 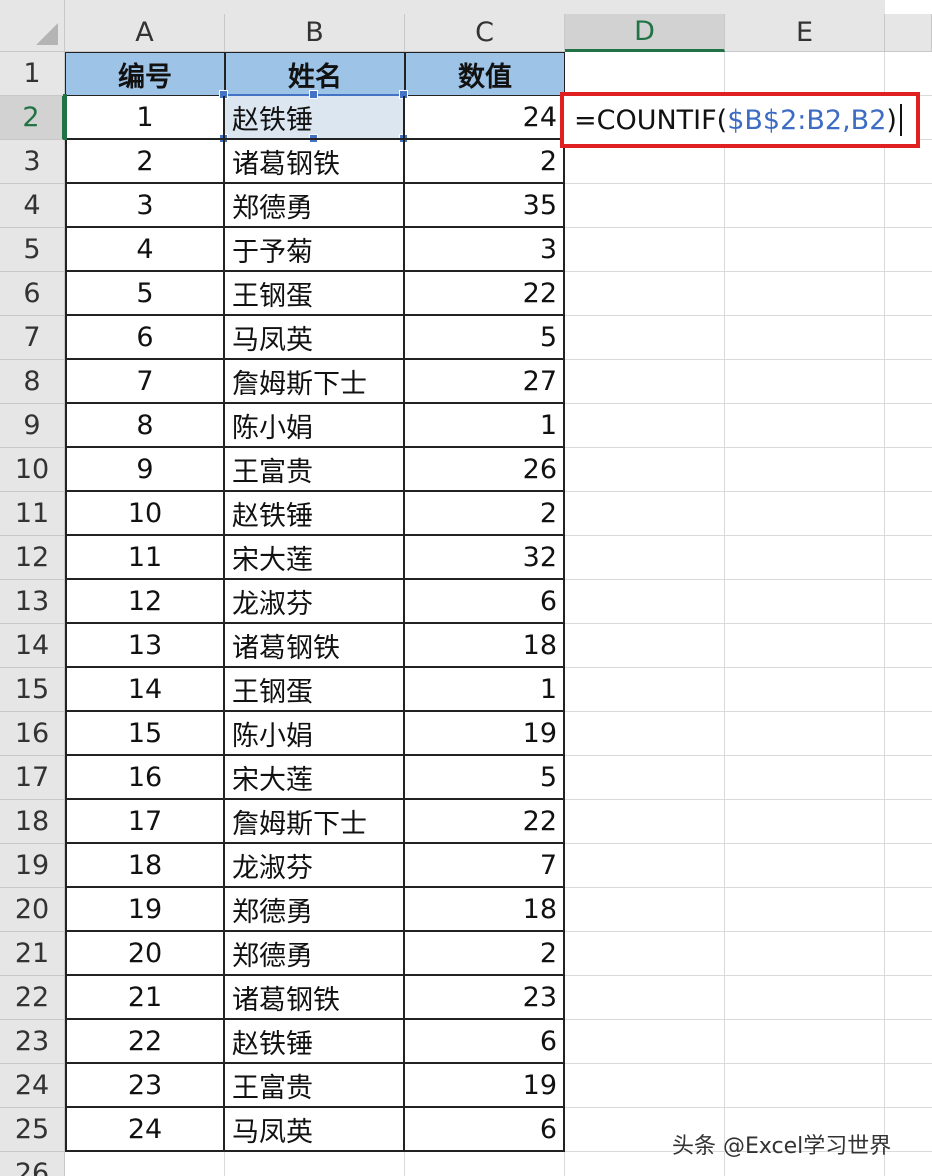 I want to click on row-header-9: 9, so click(x=32, y=426).